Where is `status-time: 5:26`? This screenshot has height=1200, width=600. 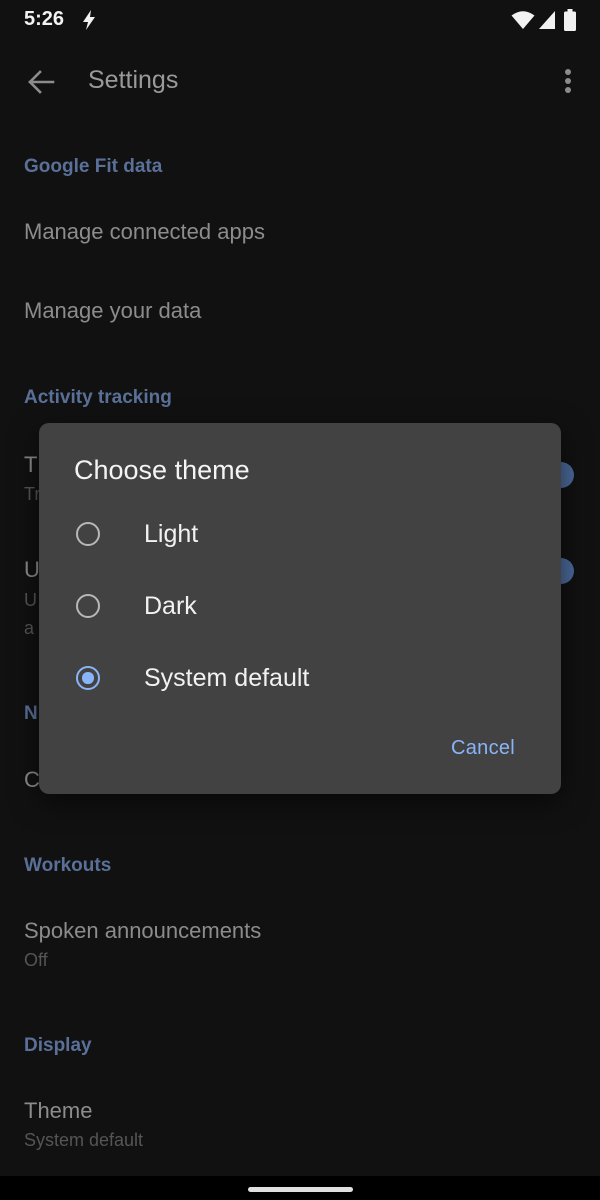
status-time: 5:26 is located at coordinates (44, 19).